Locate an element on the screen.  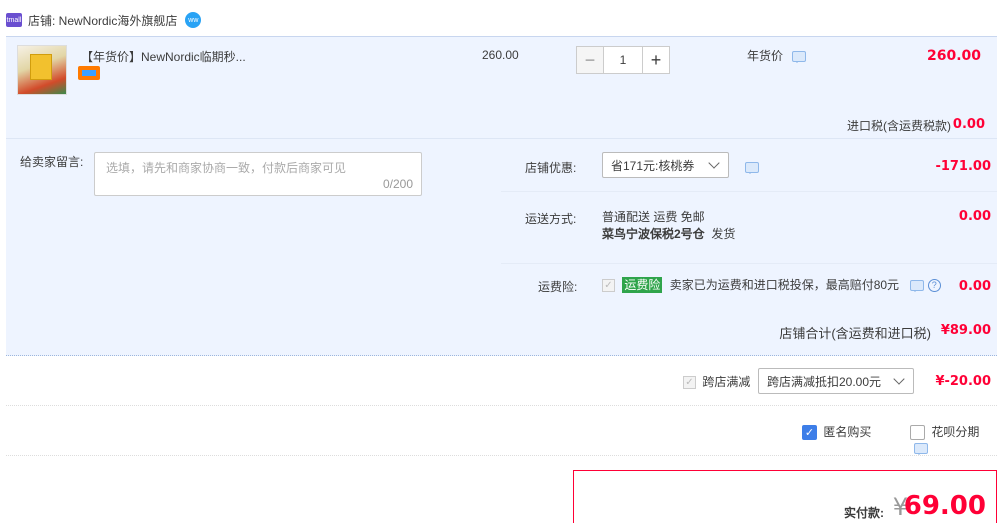
insurance-label: 运费险: is located at coordinates (558, 287).